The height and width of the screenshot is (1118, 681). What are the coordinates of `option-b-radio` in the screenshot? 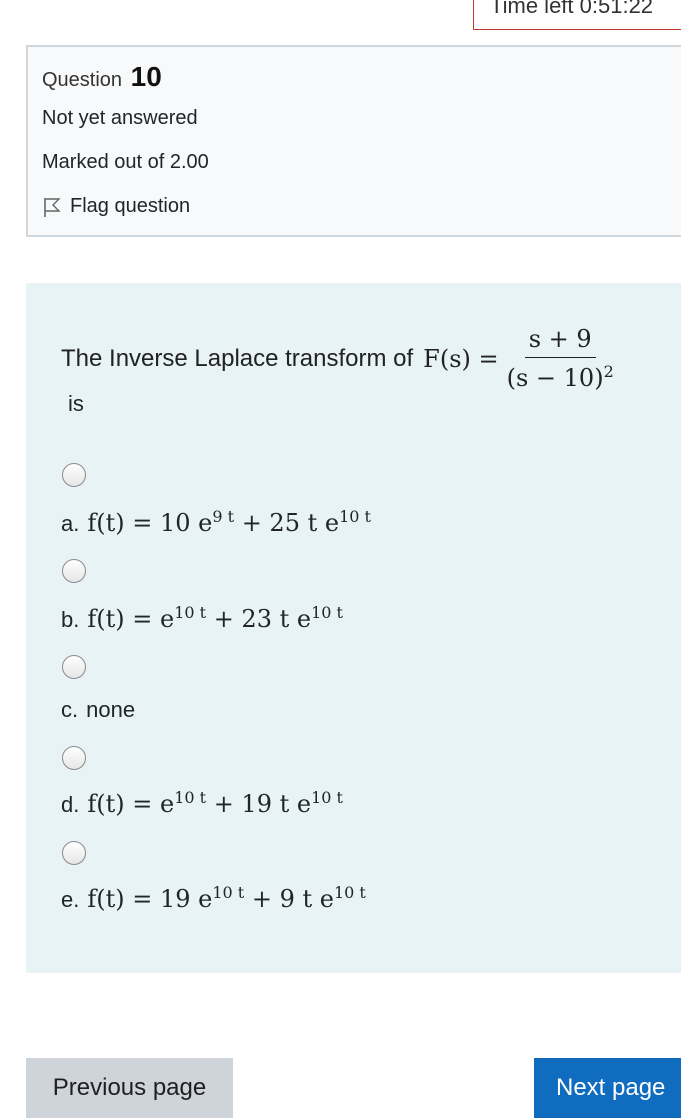 It's located at (74, 571).